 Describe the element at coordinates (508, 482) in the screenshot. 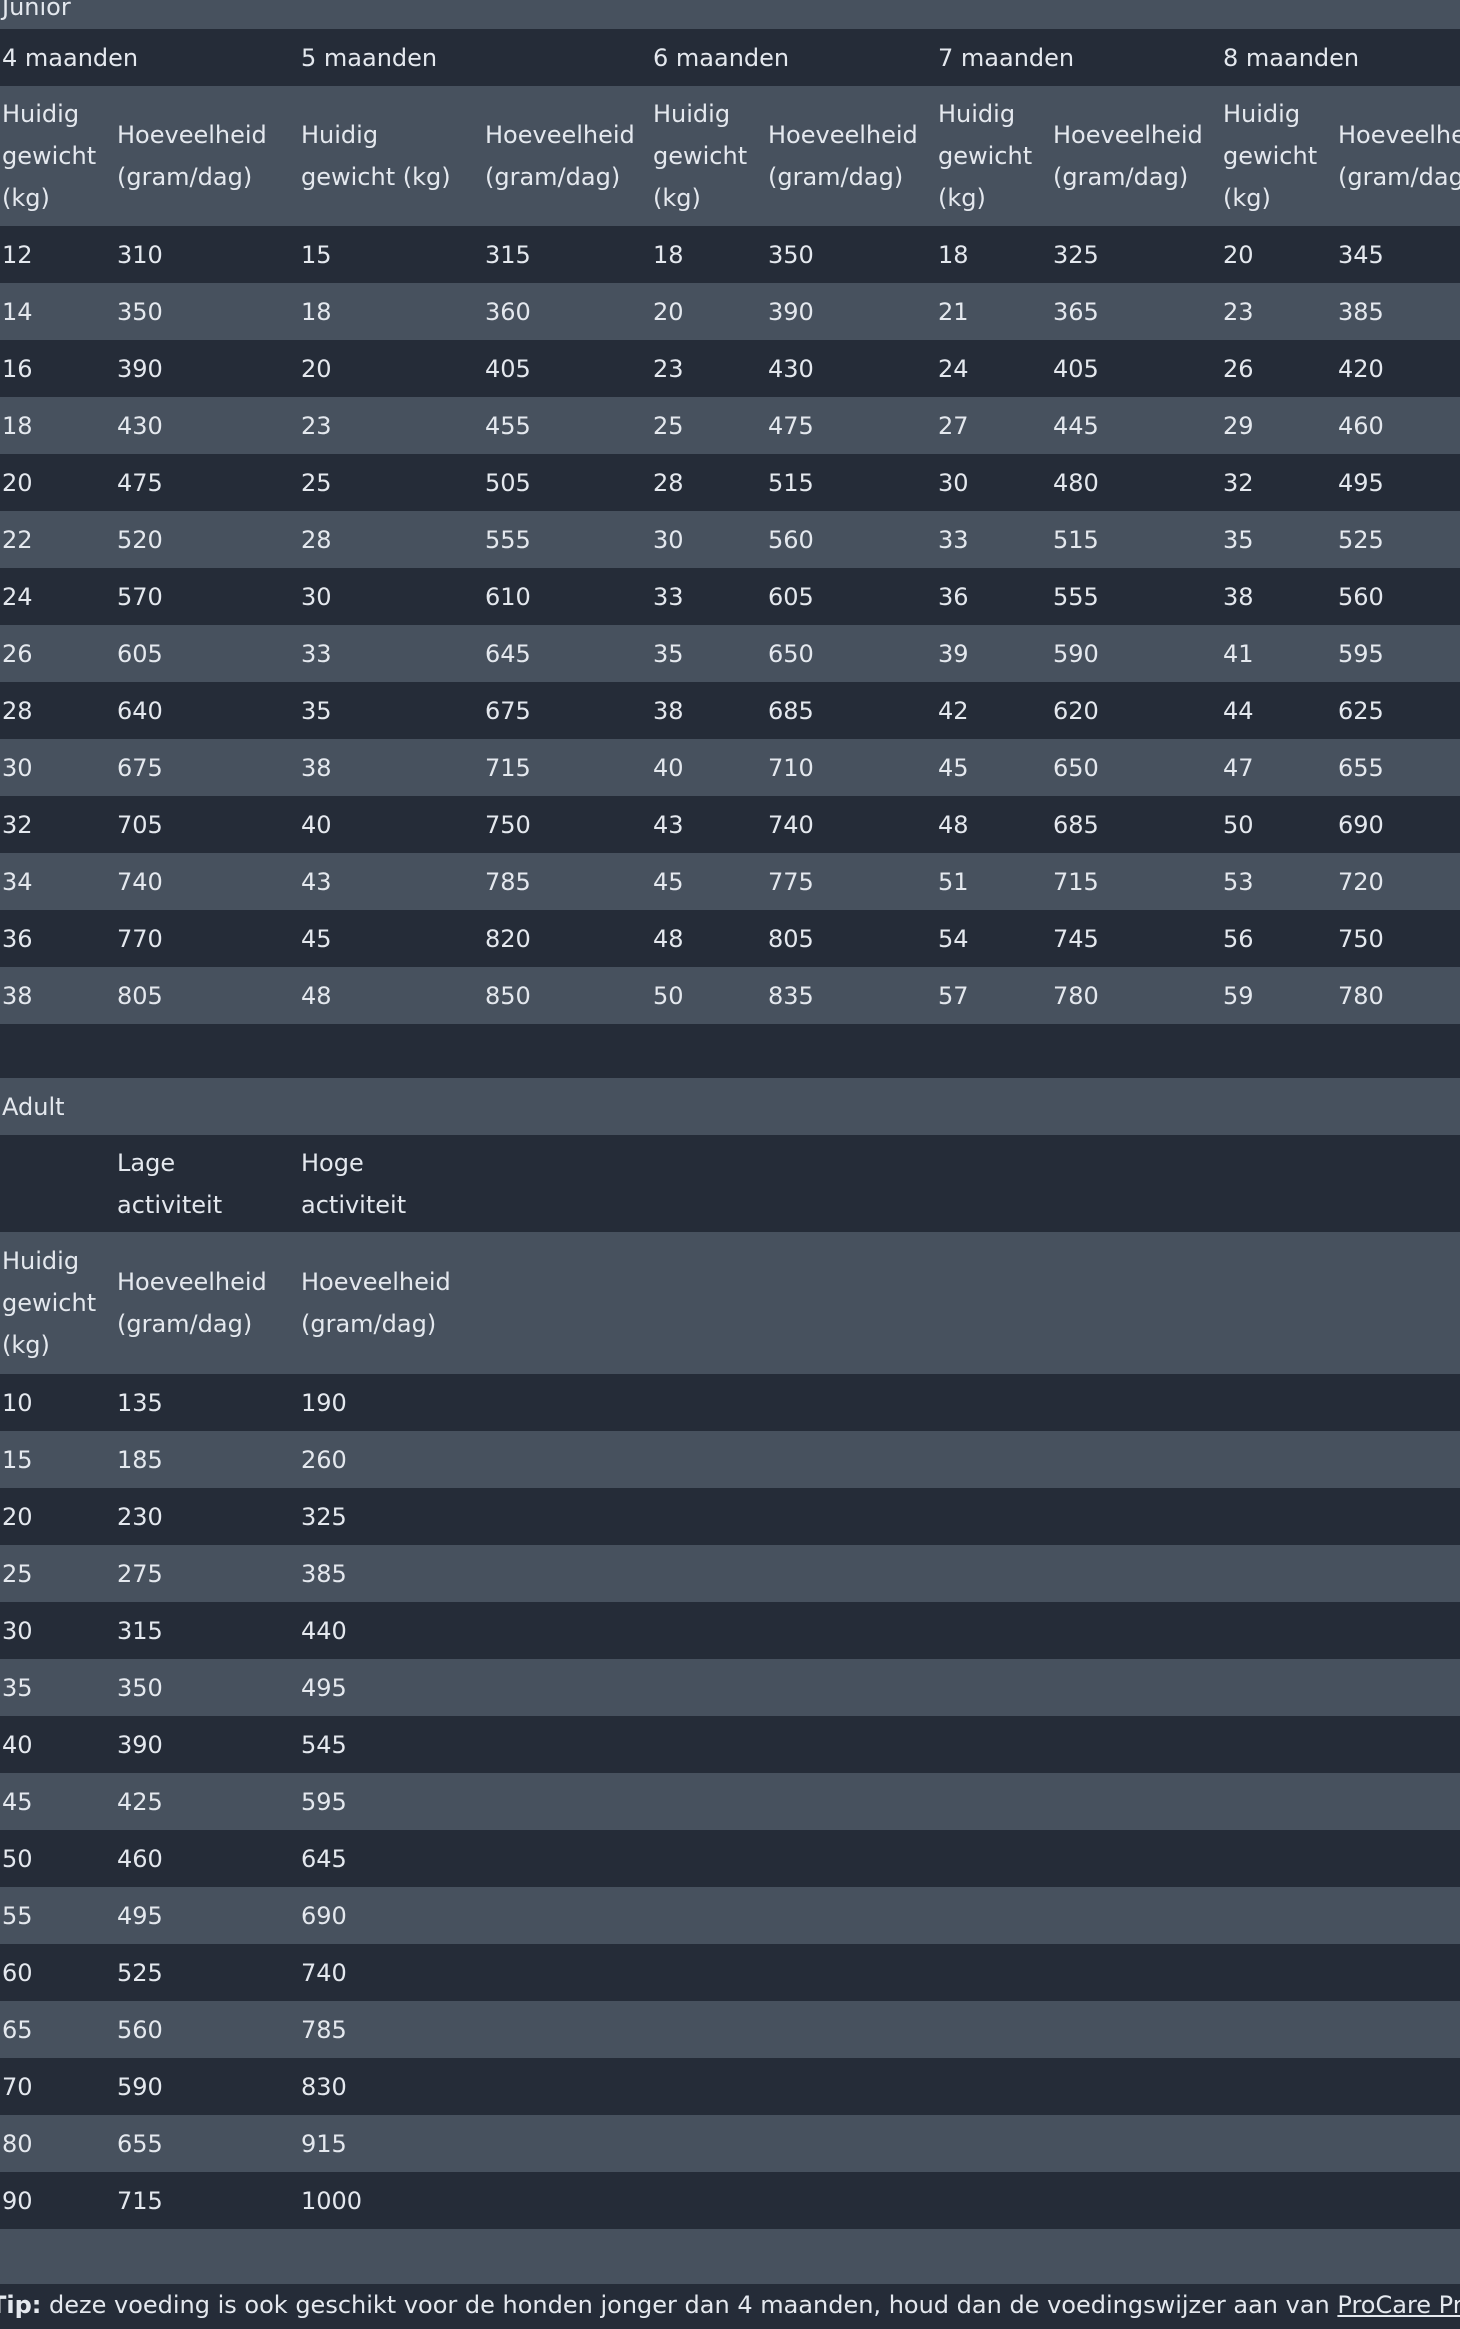

I see `table-cell: 505` at that location.